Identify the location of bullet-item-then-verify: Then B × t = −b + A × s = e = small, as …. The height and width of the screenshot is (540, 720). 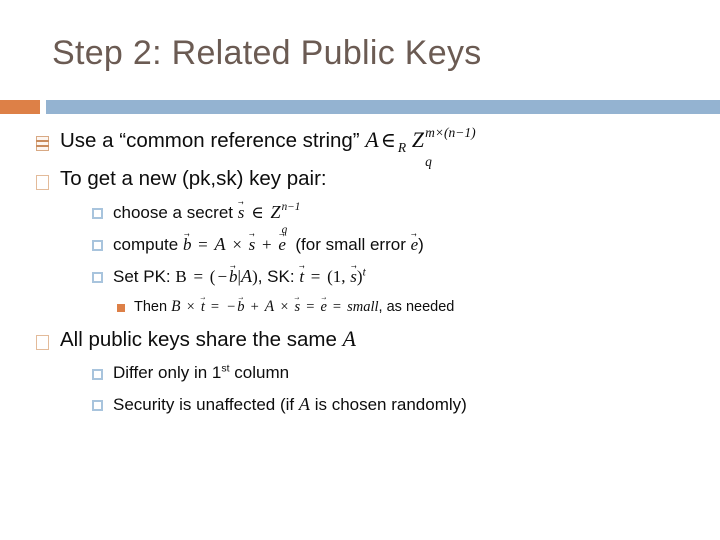
(360, 307).